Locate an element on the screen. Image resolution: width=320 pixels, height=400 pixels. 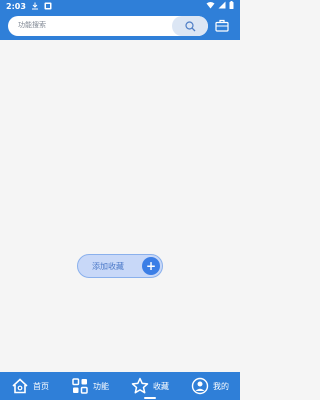
tab-mine: 我的 is located at coordinates (210, 386).